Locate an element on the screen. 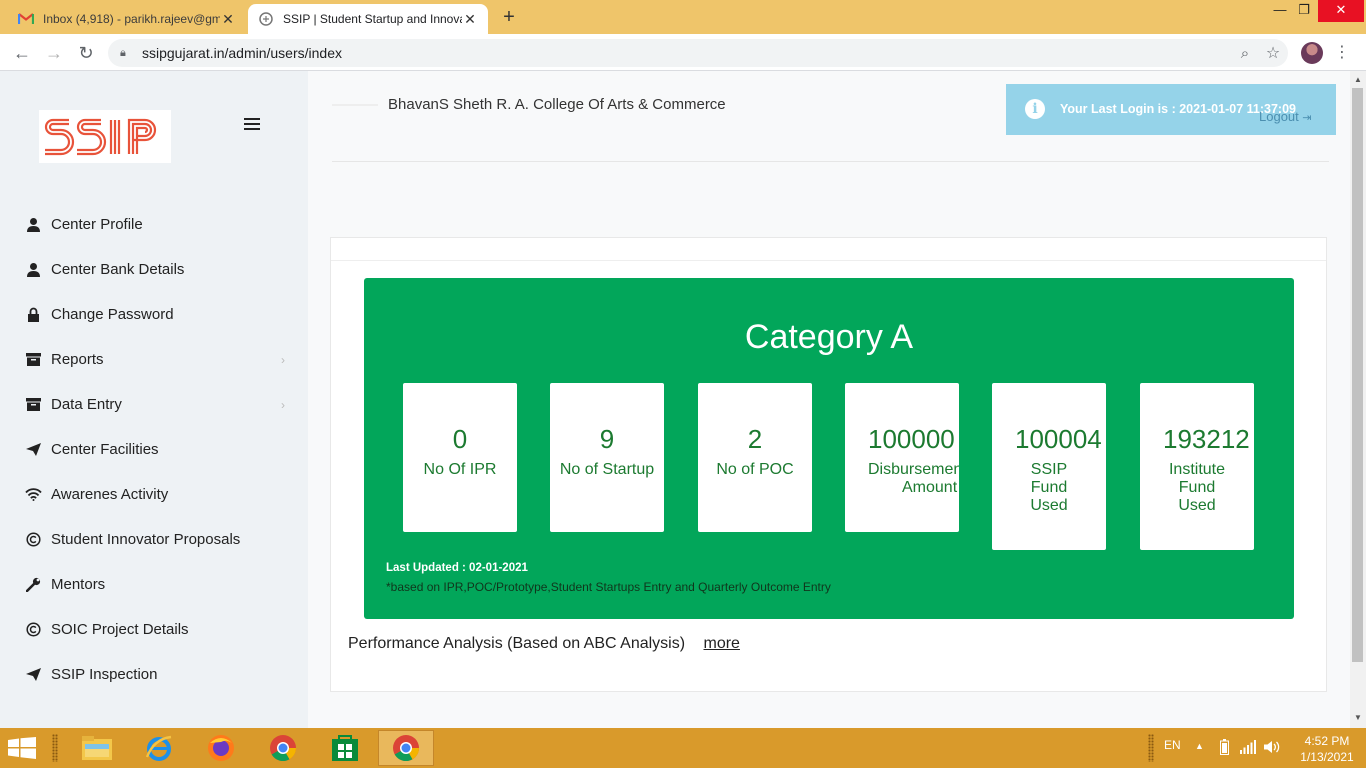 The width and height of the screenshot is (1366, 768). zoom-icon: ⌕ is located at coordinates (1245, 53).